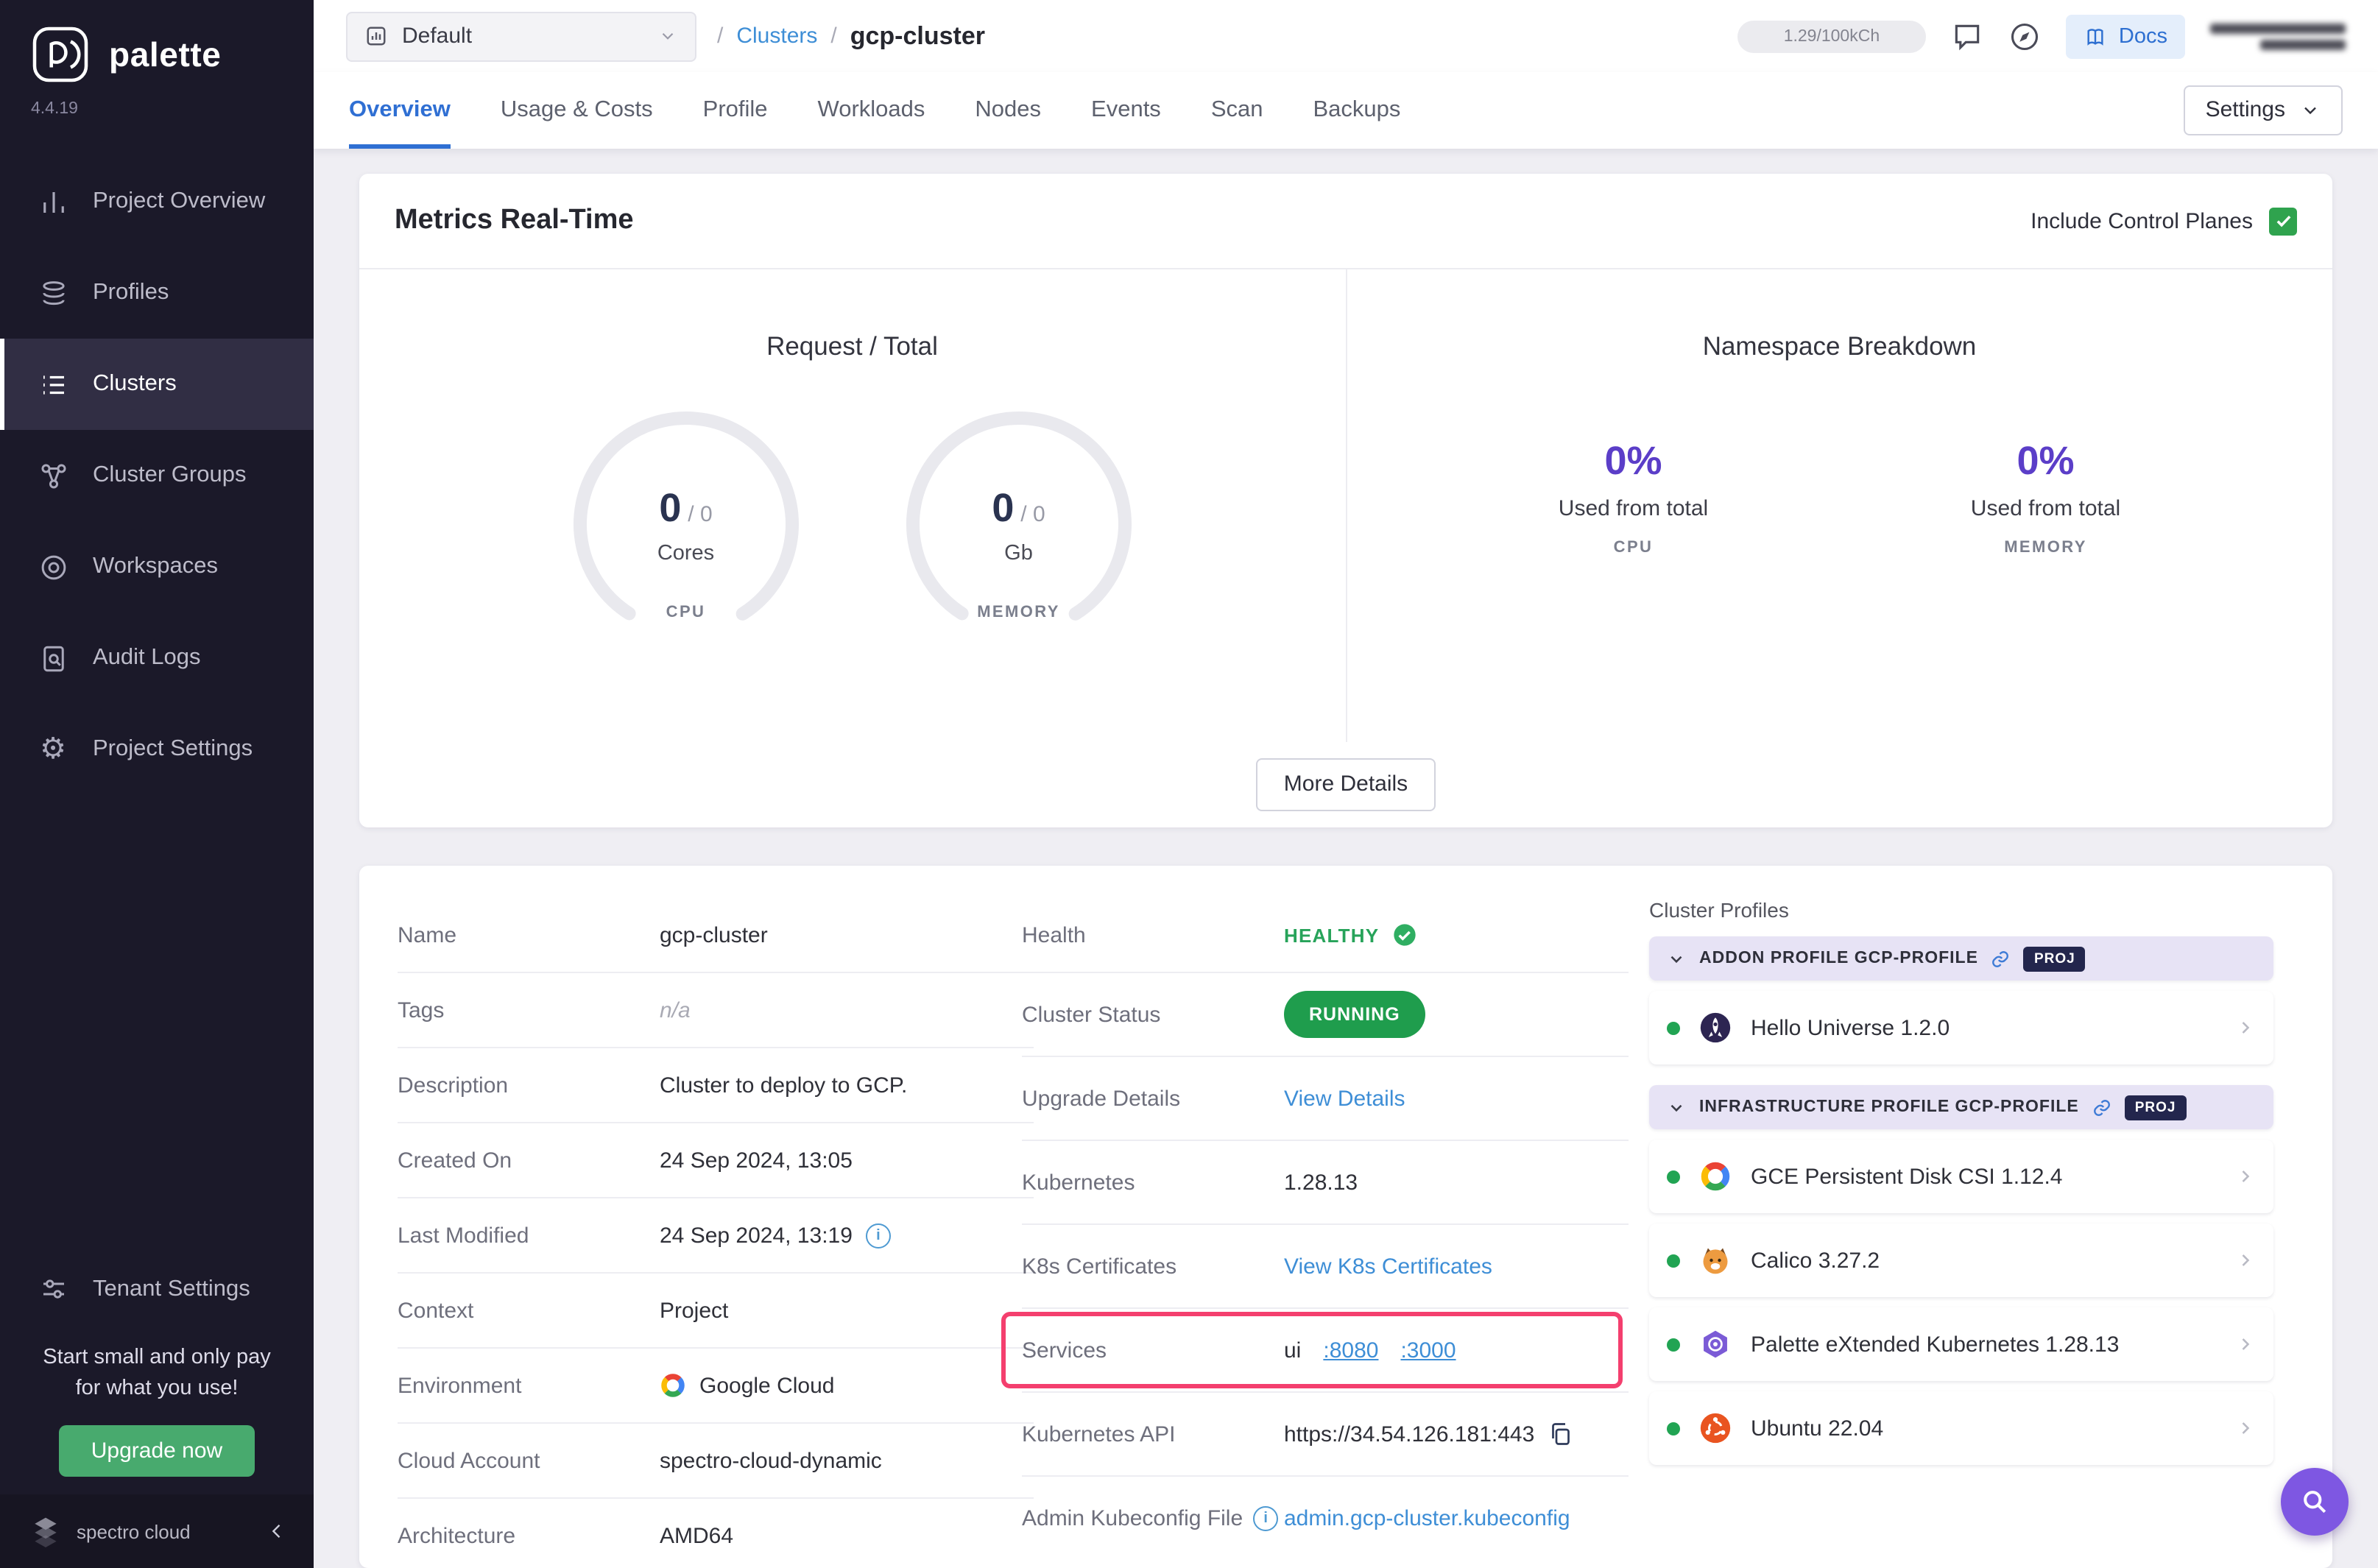 This screenshot has width=2378, height=1568. What do you see at coordinates (521, 36) in the screenshot?
I see `project-selector: Default` at bounding box center [521, 36].